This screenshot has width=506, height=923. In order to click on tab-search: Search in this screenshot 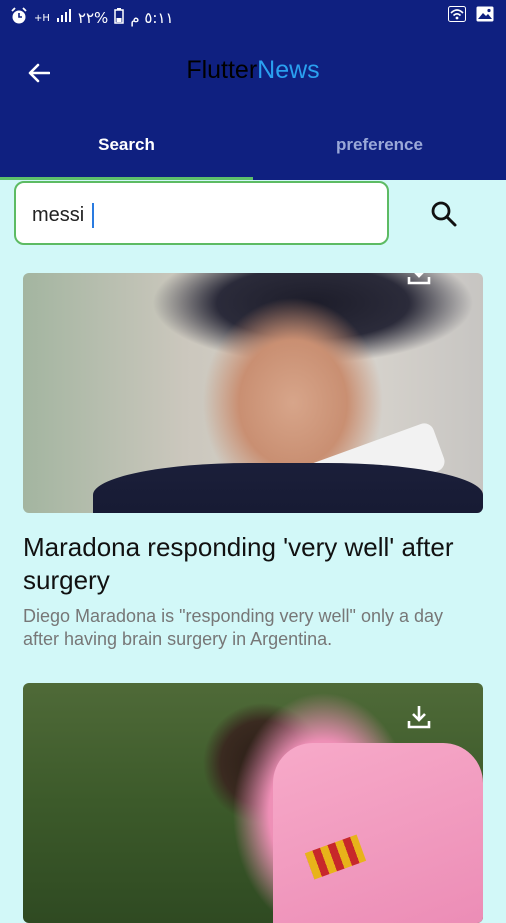, I will do `click(126, 155)`.